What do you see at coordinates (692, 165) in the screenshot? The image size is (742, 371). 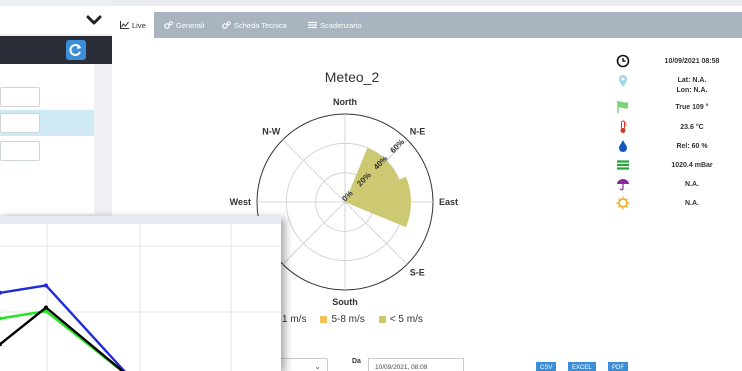 I see `pressure-value: 1020.4 mBar` at bounding box center [692, 165].